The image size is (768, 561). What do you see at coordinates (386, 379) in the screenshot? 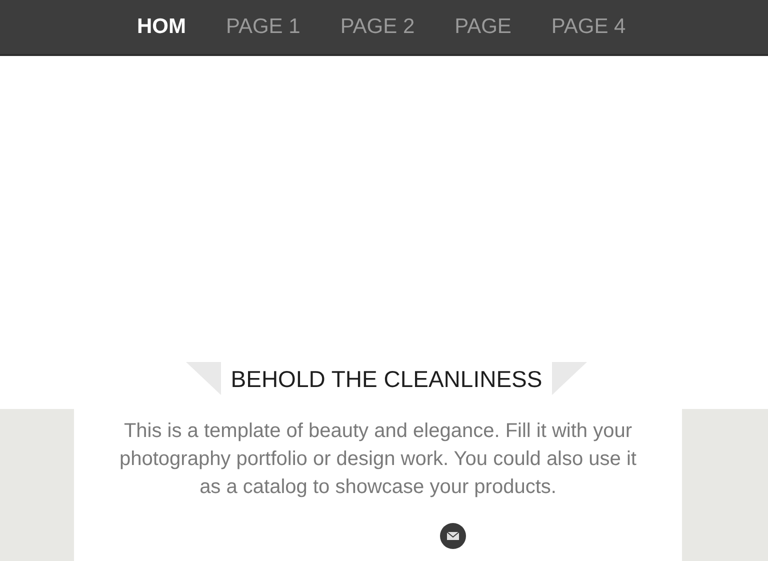
I see `section-heading: BEHOLD THE CLEANLINESS` at bounding box center [386, 379].